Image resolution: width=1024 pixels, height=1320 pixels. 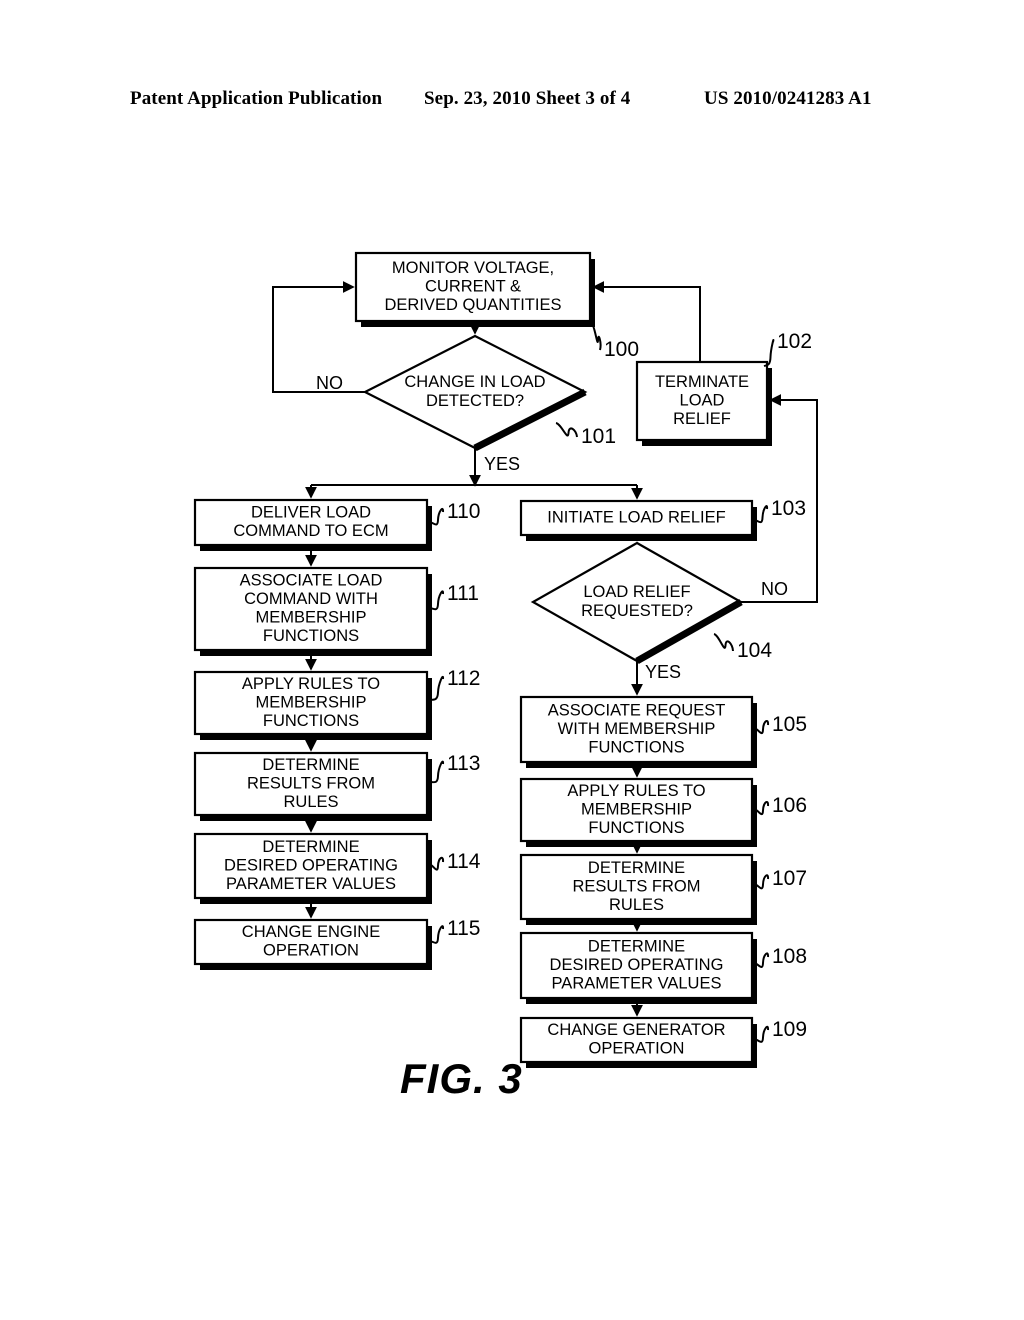 What do you see at coordinates (311, 581) in the screenshot?
I see `node-text-line: ASSOCIATE LOAD` at bounding box center [311, 581].